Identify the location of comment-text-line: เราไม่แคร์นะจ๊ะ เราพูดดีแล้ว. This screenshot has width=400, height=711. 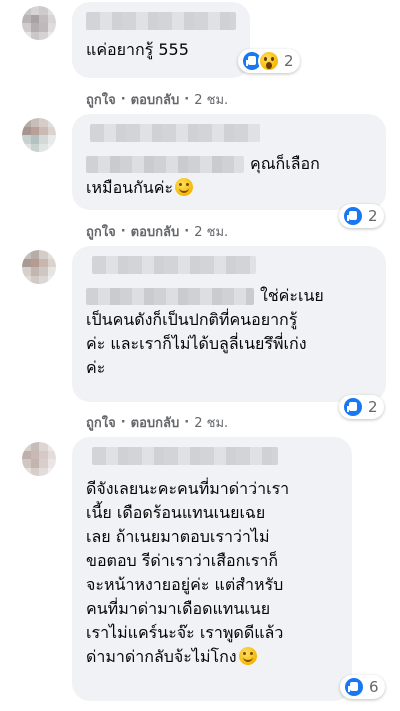
(185, 632).